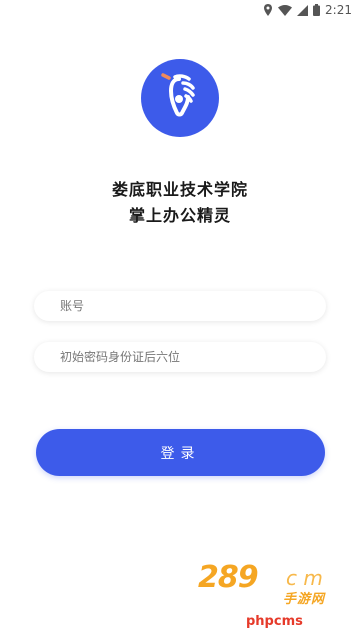  Describe the element at coordinates (192, 306) in the screenshot. I see `account-input` at that location.